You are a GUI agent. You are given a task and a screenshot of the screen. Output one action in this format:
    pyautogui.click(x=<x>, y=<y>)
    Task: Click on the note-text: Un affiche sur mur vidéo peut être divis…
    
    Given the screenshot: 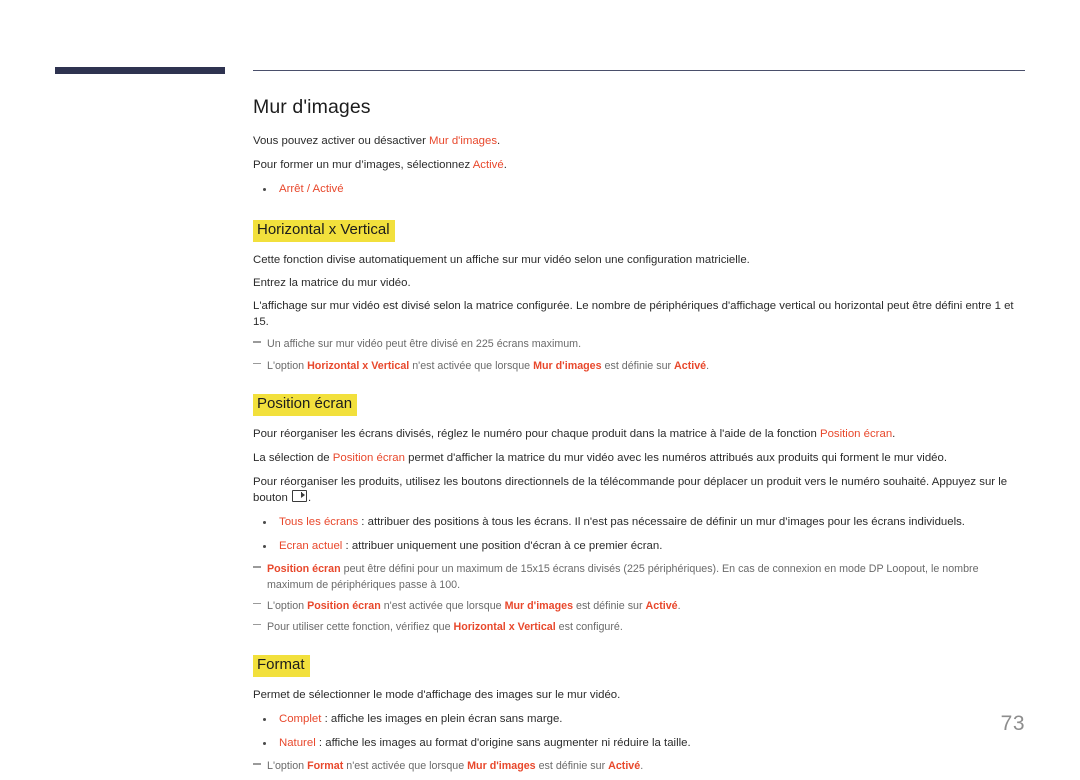 What is the action you would take?
    pyautogui.click(x=424, y=344)
    